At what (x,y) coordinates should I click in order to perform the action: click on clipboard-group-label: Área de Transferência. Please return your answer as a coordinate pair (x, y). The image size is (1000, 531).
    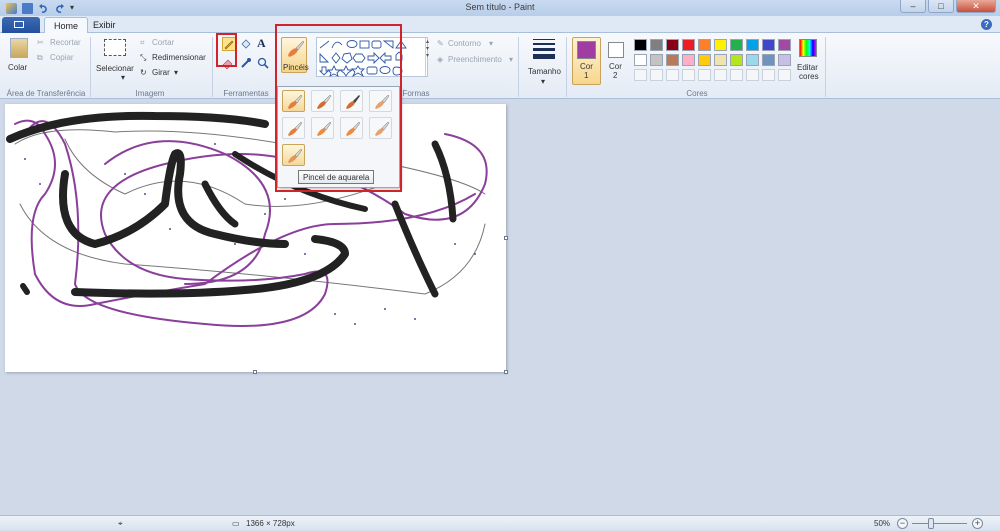
    Looking at the image, I should click on (46, 93).